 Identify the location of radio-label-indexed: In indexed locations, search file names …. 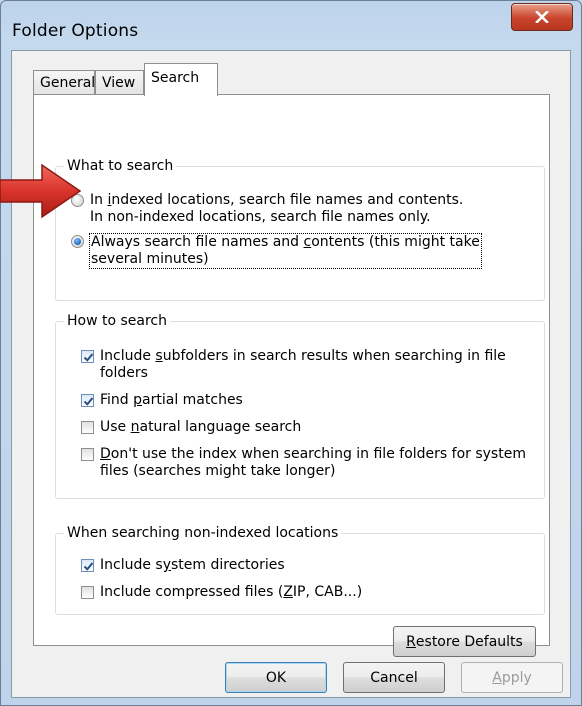
(277, 208).